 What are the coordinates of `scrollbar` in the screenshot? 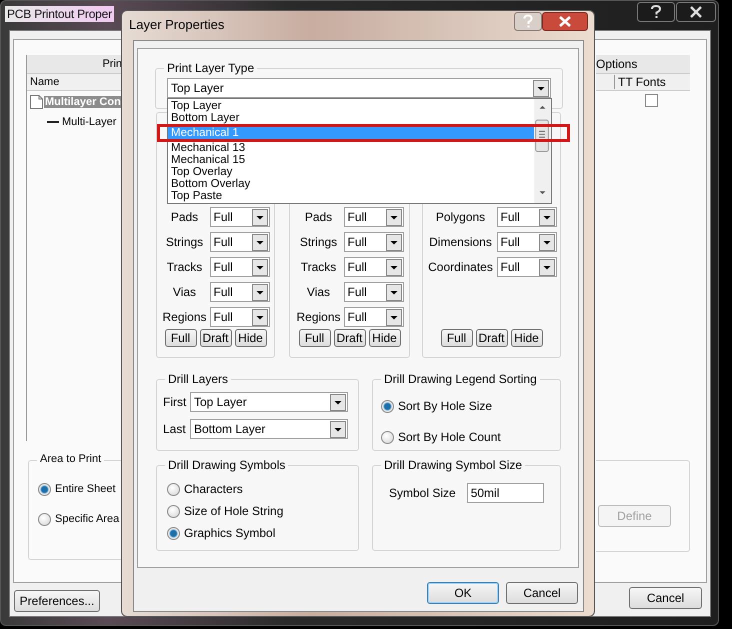 It's located at (542, 151).